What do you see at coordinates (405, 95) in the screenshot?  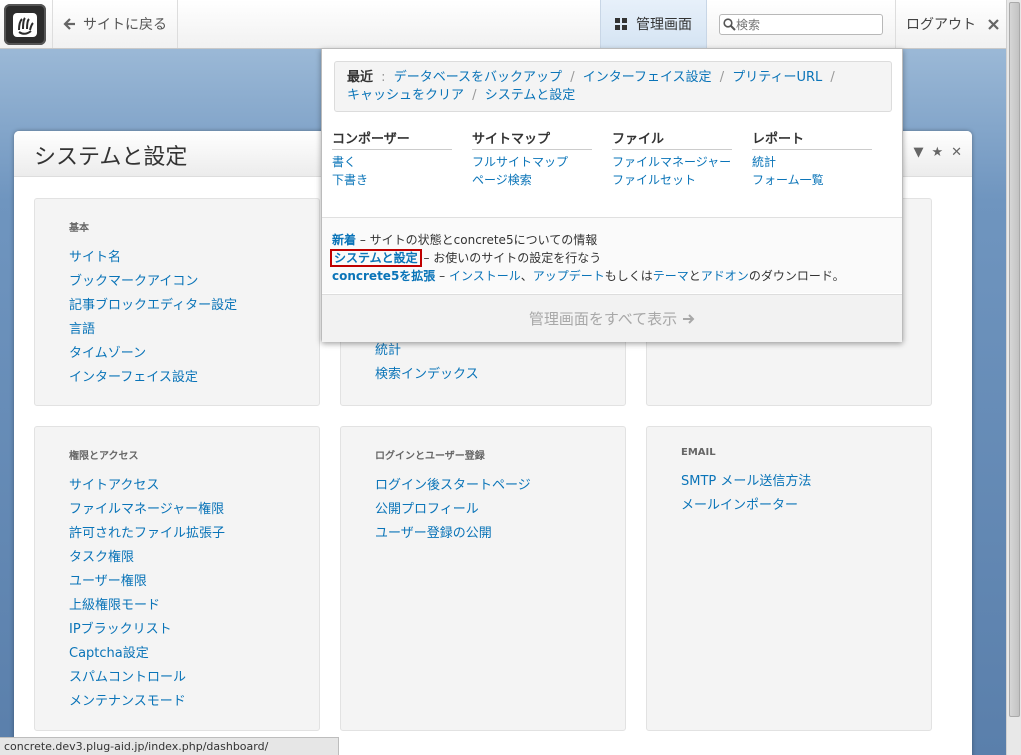 I see `recent-link-clear-cache: キャッシュをクリア` at bounding box center [405, 95].